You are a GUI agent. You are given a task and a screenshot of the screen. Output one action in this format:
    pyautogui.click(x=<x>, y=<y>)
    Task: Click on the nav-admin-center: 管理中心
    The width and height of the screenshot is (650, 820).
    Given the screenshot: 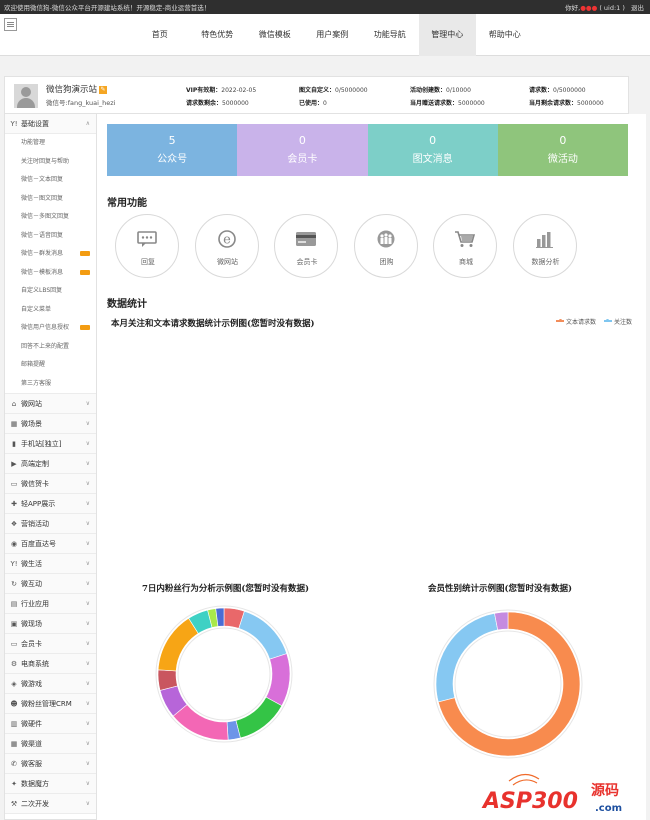 What is the action you would take?
    pyautogui.click(x=447, y=35)
    